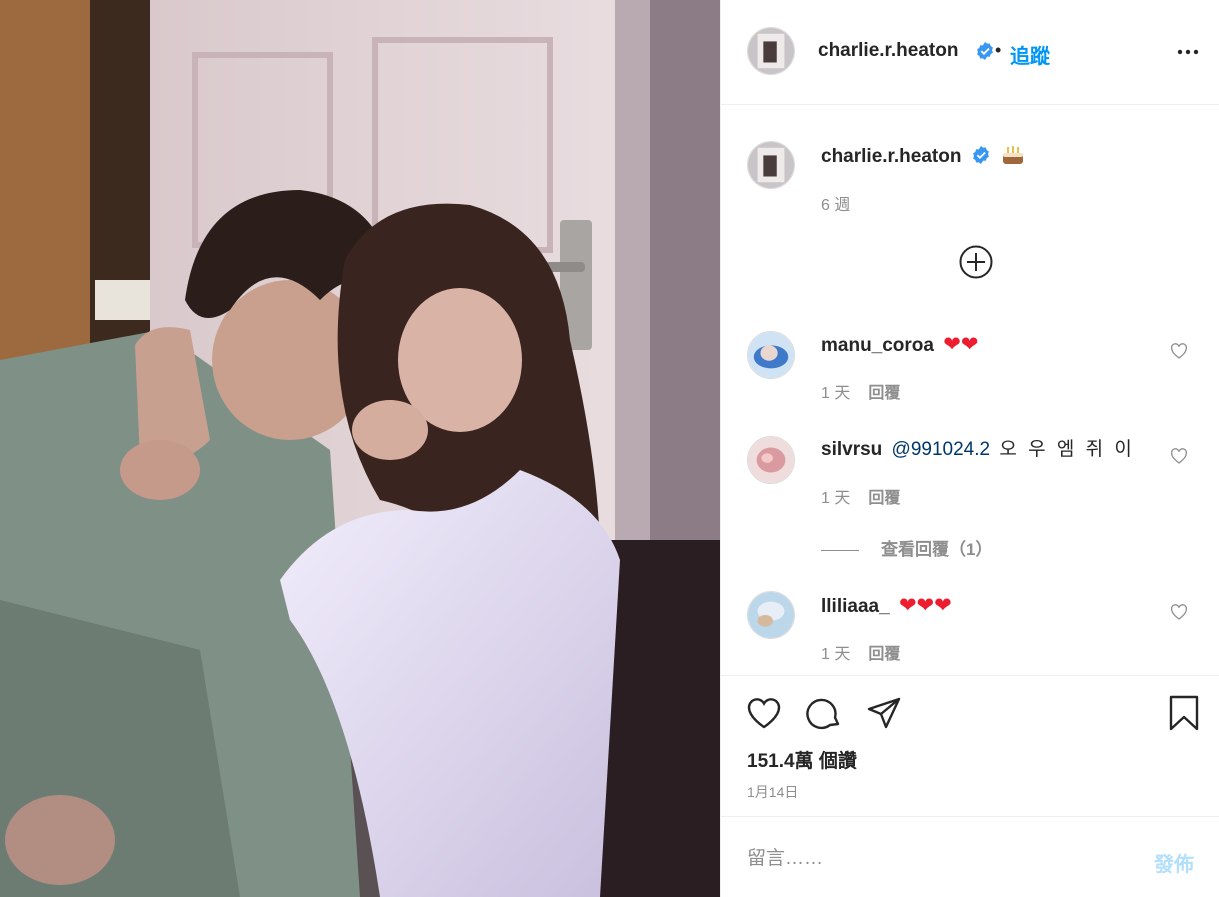 This screenshot has height=897, width=1219. What do you see at coordinates (855, 606) in the screenshot?
I see `commenter-username: lliliaaa_` at bounding box center [855, 606].